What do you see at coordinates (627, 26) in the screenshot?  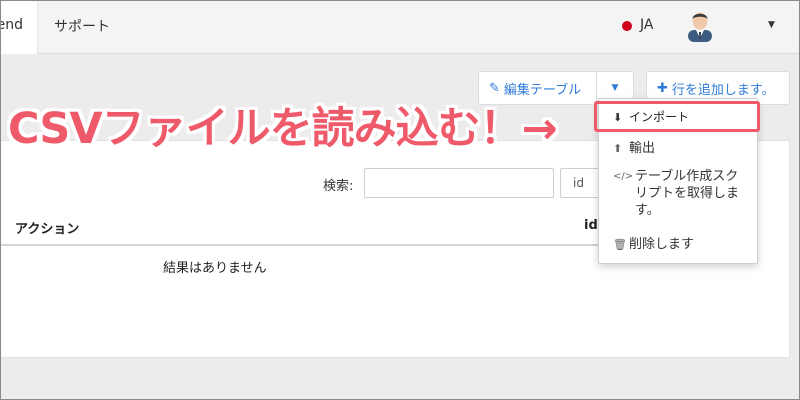 I see `language-flag-icon` at bounding box center [627, 26].